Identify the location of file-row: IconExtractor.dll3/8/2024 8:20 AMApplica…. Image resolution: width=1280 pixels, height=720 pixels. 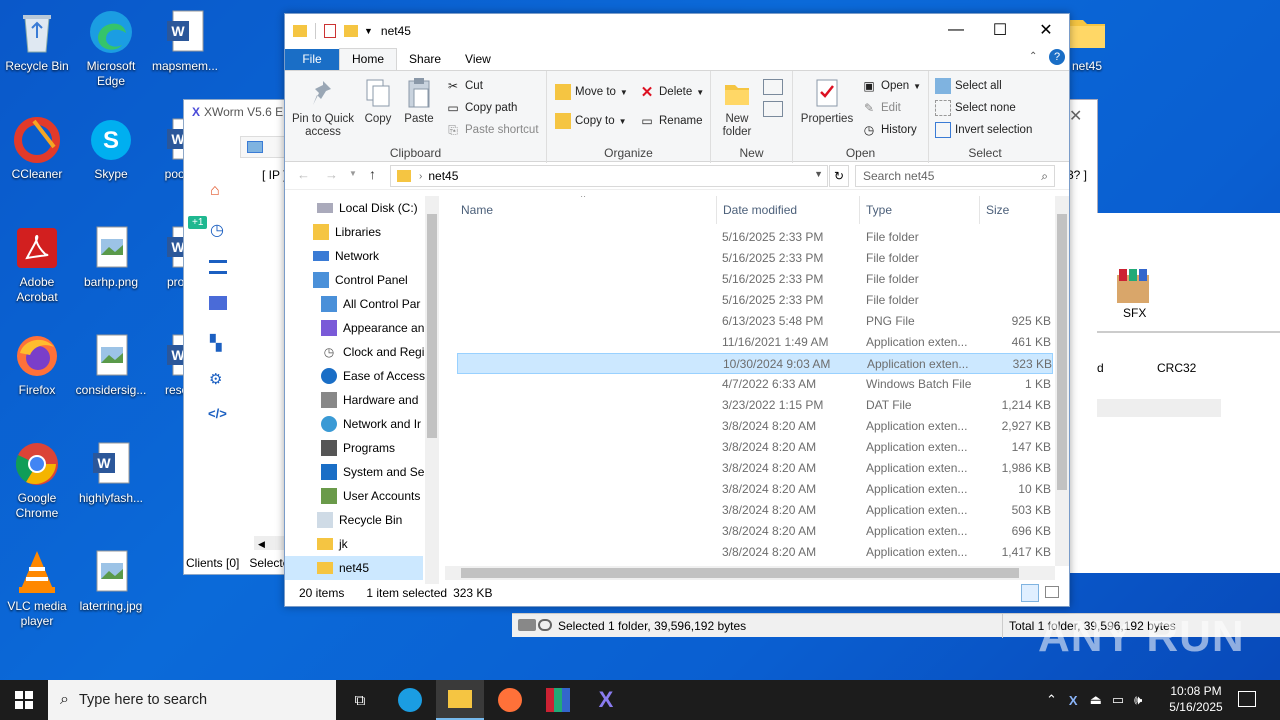
(755, 489).